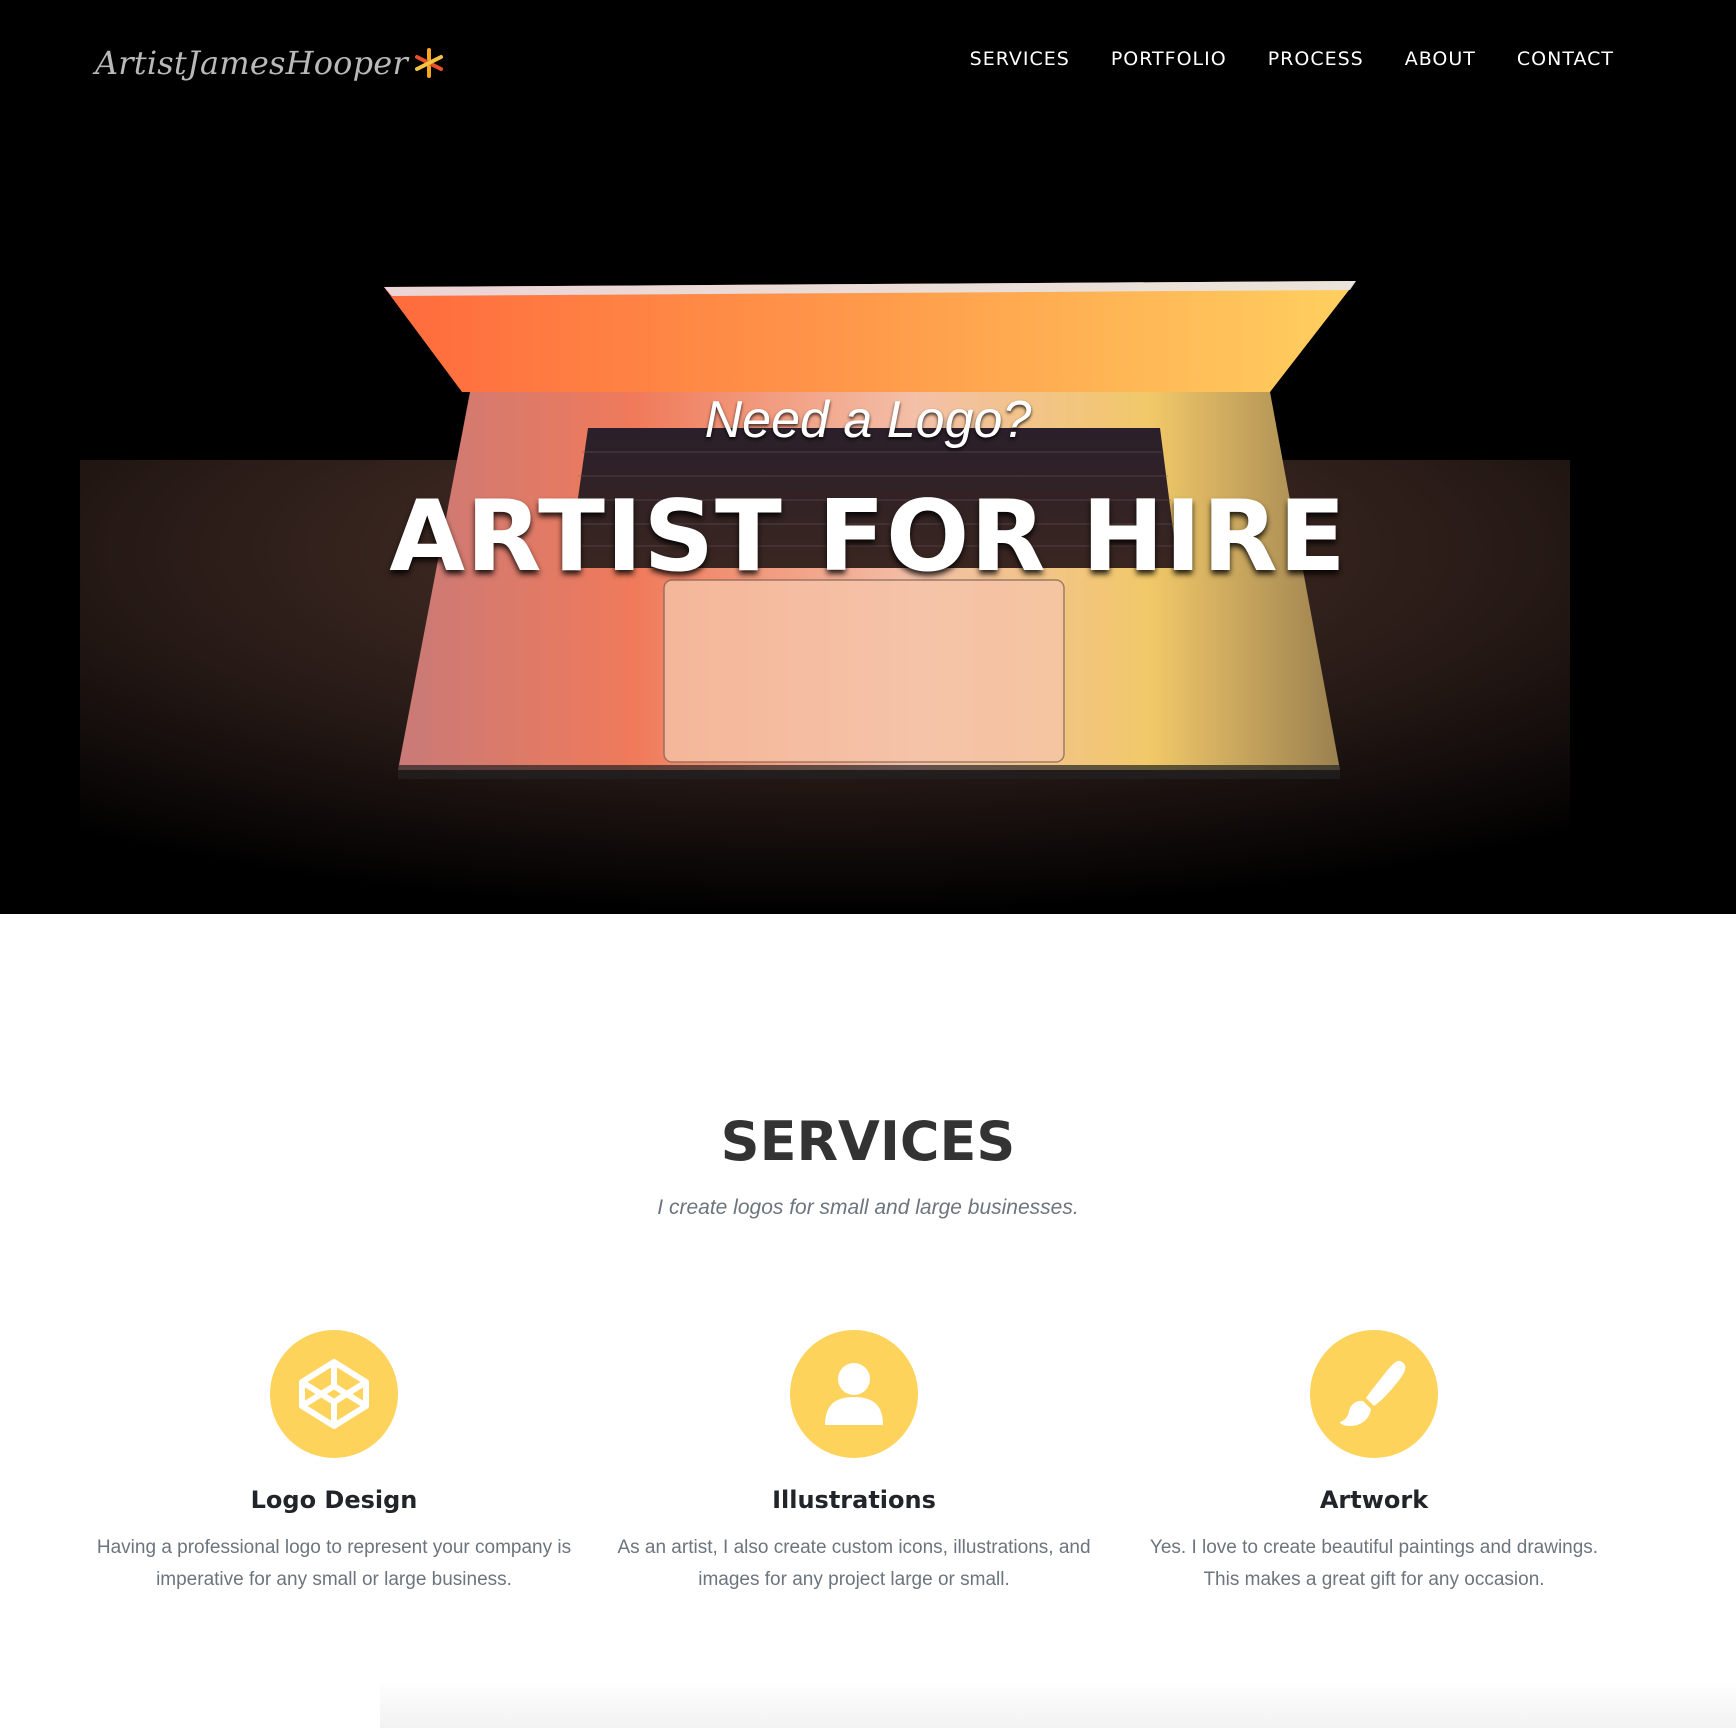 This screenshot has width=1736, height=1728. I want to click on codepen-cube-icon, so click(334, 1394).